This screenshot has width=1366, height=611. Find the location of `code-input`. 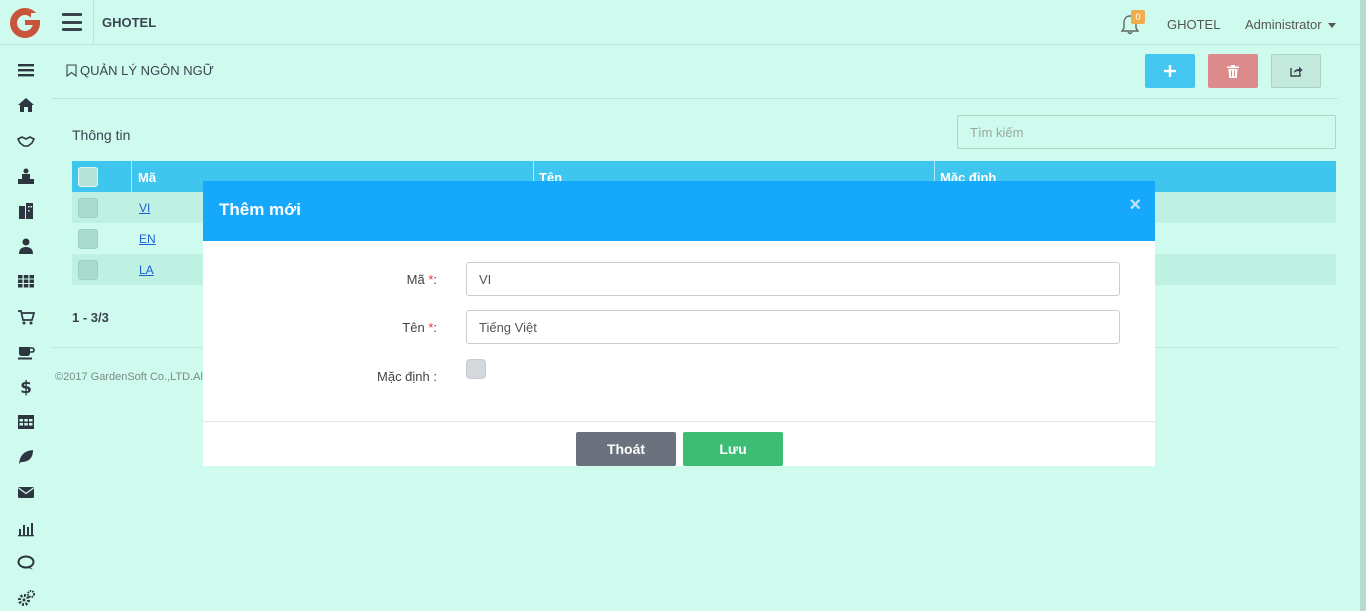

code-input is located at coordinates (793, 279).